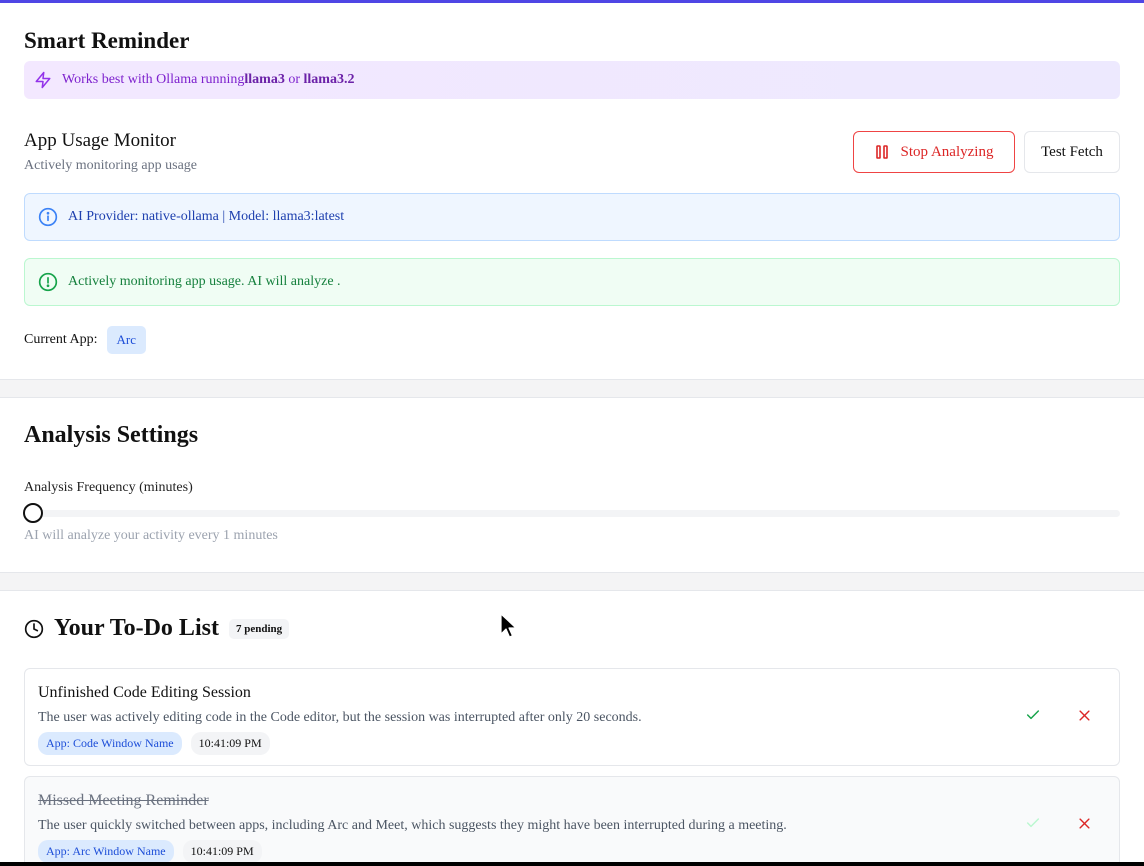  Describe the element at coordinates (100, 140) in the screenshot. I see `app-usage-monitor-title: App Usage Monitor` at that location.